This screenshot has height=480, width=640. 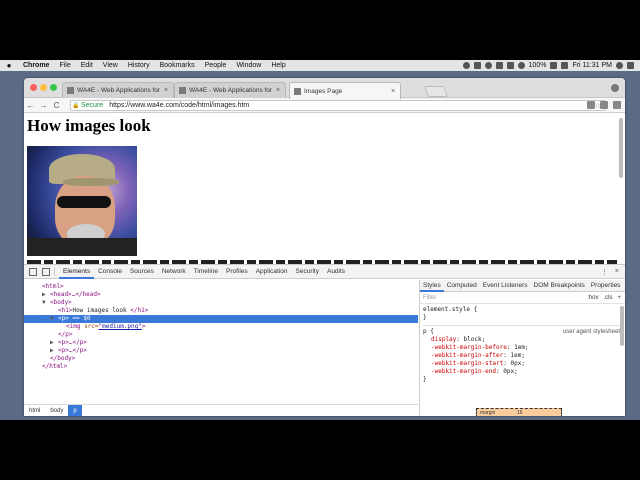 What do you see at coordinates (565, 65) in the screenshot?
I see `input-flag-icon` at bounding box center [565, 65].